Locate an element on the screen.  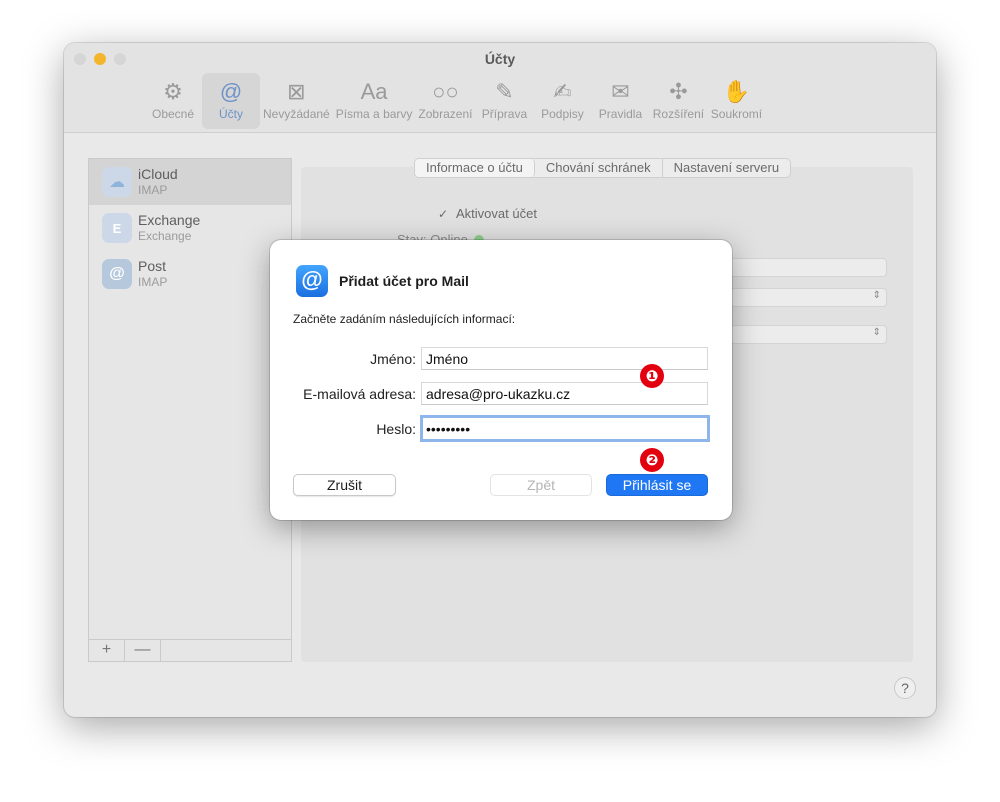
account-item-icloud: ☁ iCloud IMAP is located at coordinates (190, 182).